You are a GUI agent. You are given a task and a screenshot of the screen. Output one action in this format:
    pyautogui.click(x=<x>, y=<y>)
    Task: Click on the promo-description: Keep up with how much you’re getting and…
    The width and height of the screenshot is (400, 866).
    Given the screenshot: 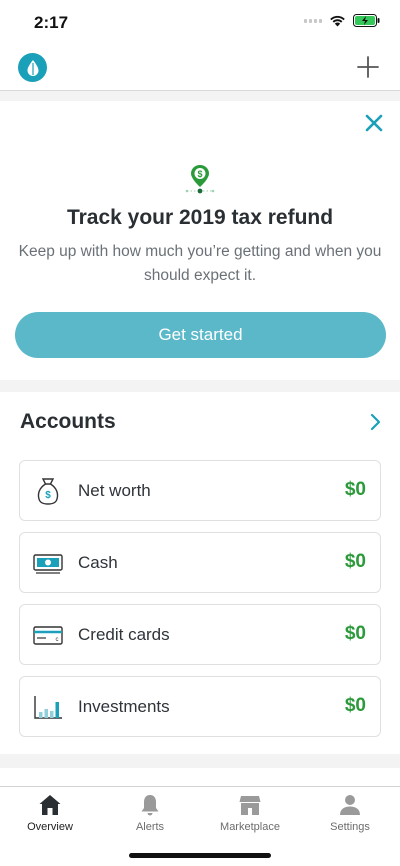 What is the action you would take?
    pyautogui.click(x=200, y=263)
    